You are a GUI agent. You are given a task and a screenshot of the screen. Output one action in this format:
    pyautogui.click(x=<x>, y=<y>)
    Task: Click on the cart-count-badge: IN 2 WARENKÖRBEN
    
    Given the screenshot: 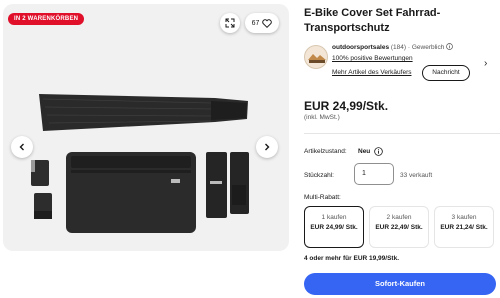 What is the action you would take?
    pyautogui.click(x=46, y=19)
    